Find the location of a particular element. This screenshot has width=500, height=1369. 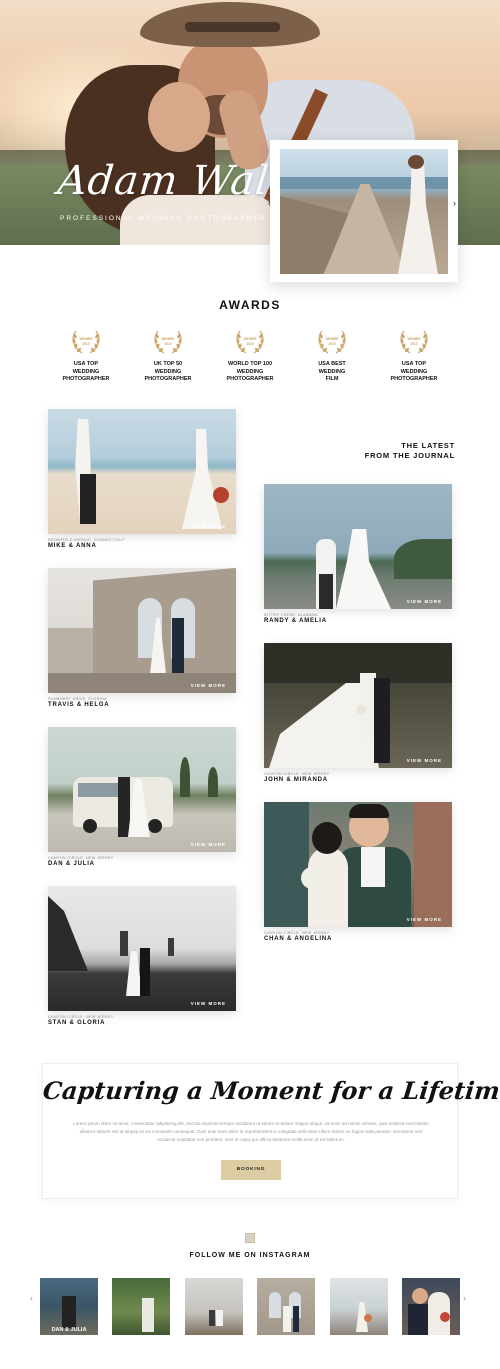

post-location: SUNBURST DRIVE, FLORIDA is located at coordinates (77, 699).